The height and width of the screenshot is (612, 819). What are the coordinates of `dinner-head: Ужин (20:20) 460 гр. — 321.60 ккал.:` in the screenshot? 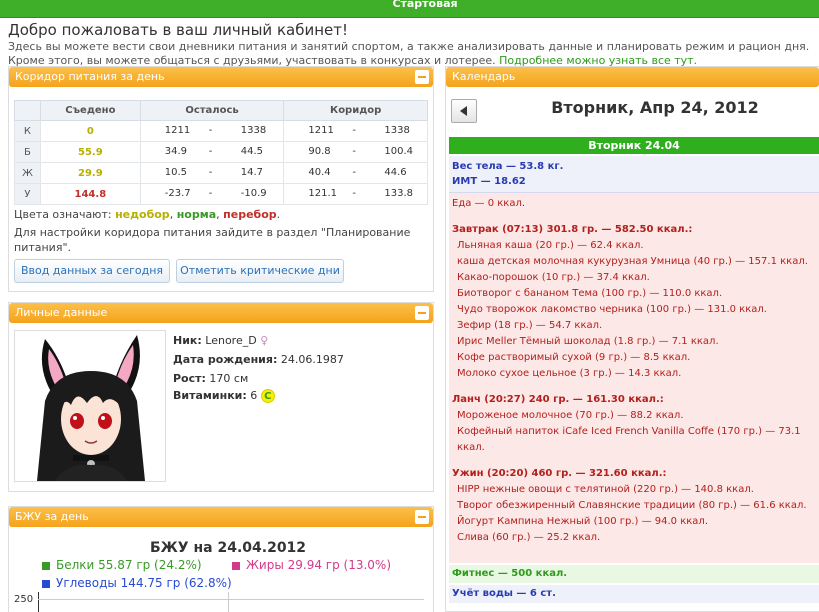 It's located at (634, 474).